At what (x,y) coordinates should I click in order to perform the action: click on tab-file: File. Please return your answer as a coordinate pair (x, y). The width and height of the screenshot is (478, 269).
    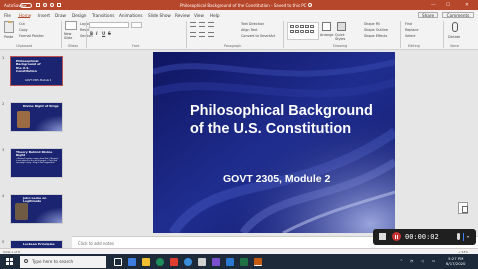
    Looking at the image, I should click on (7, 15).